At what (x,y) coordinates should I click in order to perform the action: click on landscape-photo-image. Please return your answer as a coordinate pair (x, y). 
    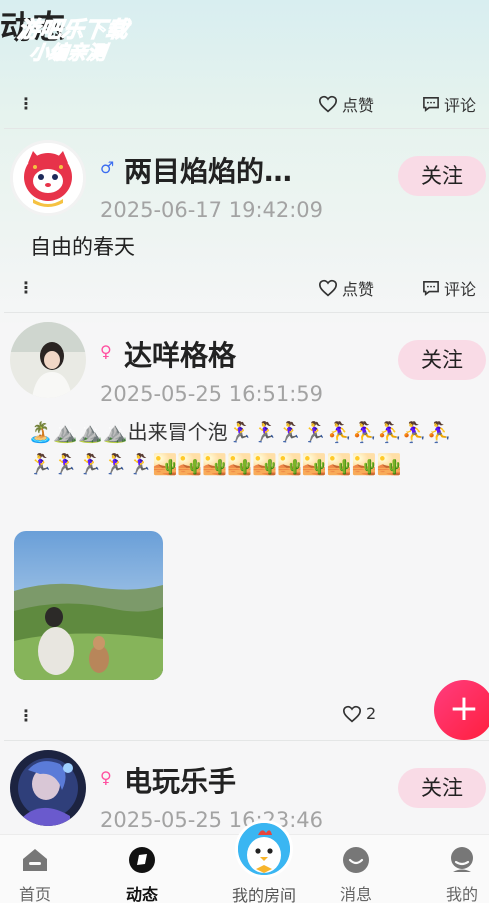
    Looking at the image, I should click on (88, 605).